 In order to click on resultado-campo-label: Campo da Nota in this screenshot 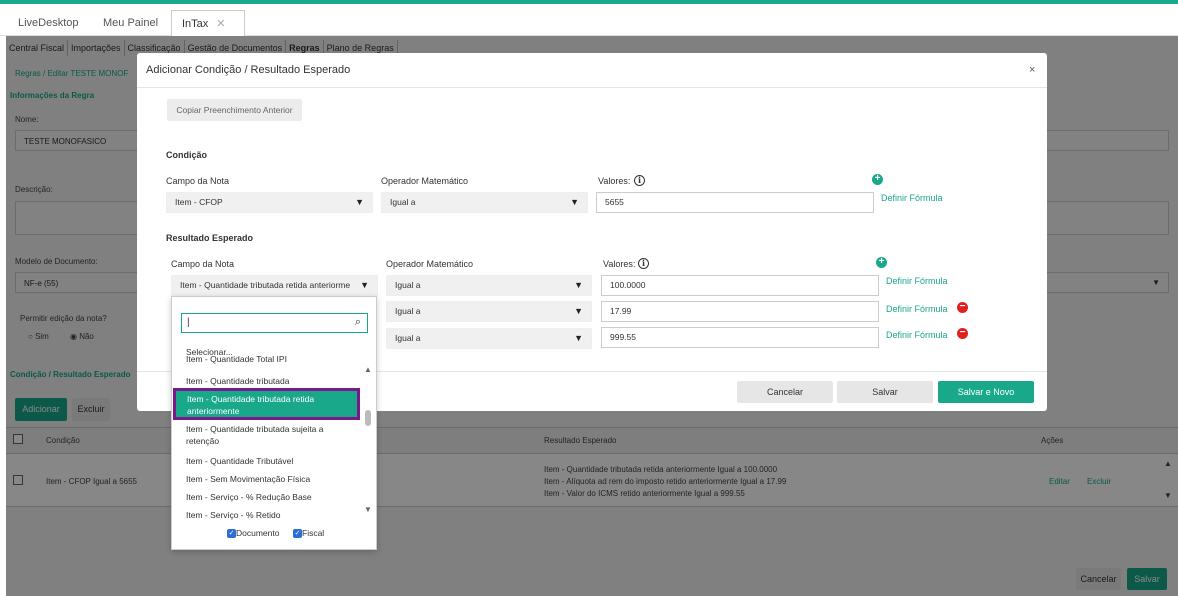, I will do `click(203, 264)`.